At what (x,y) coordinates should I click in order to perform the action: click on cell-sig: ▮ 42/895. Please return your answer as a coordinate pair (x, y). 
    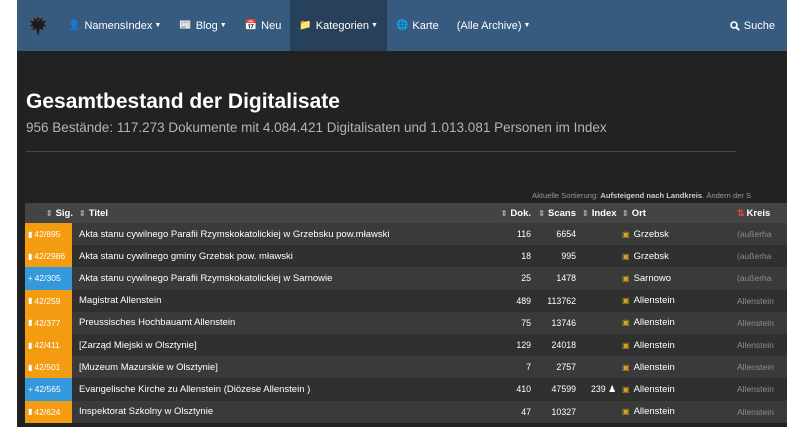
    Looking at the image, I should click on (50, 234).